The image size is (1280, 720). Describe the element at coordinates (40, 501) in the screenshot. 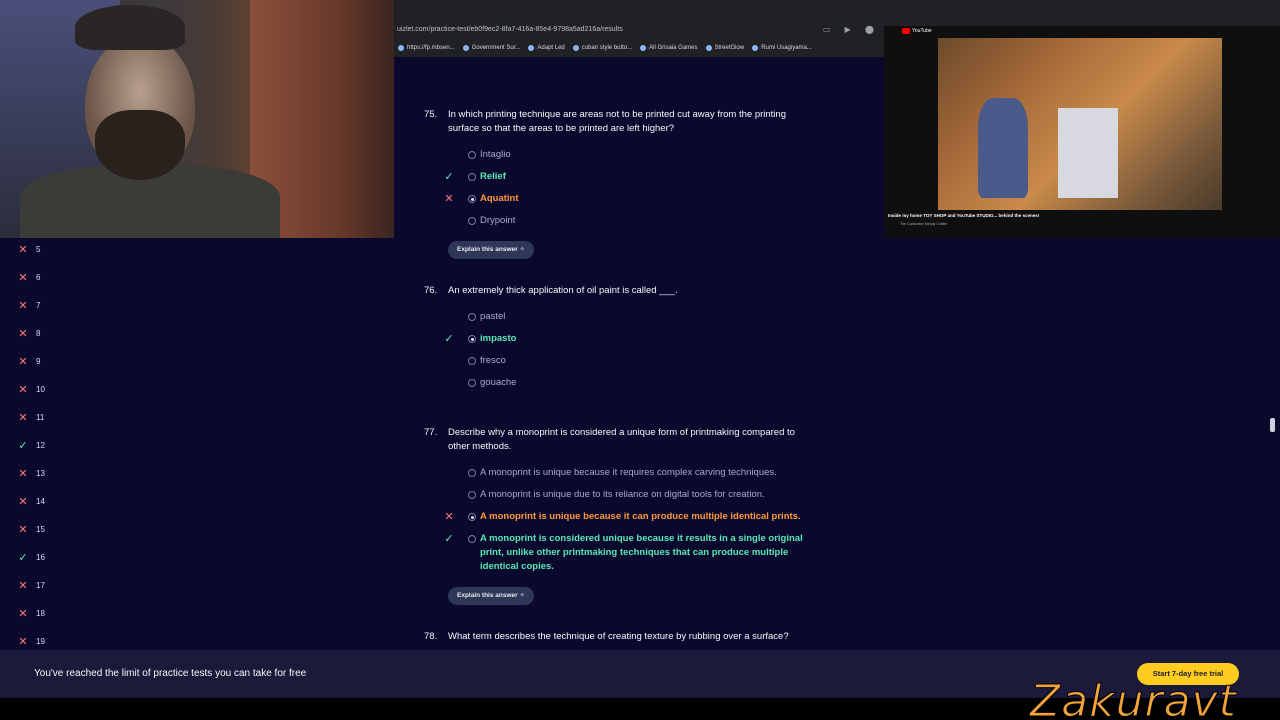

I see `sidebar-question-number: 14` at that location.